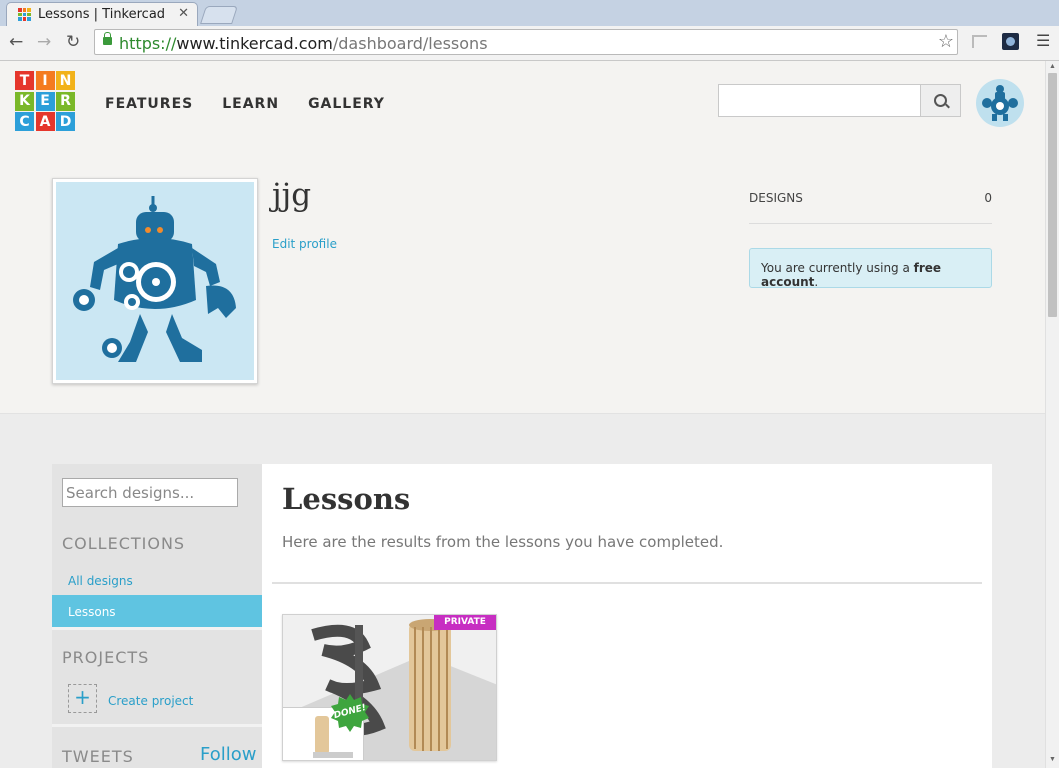 The width and height of the screenshot is (1059, 768). Describe the element at coordinates (292, 195) in the screenshot. I see `profile-username: jjg` at that location.